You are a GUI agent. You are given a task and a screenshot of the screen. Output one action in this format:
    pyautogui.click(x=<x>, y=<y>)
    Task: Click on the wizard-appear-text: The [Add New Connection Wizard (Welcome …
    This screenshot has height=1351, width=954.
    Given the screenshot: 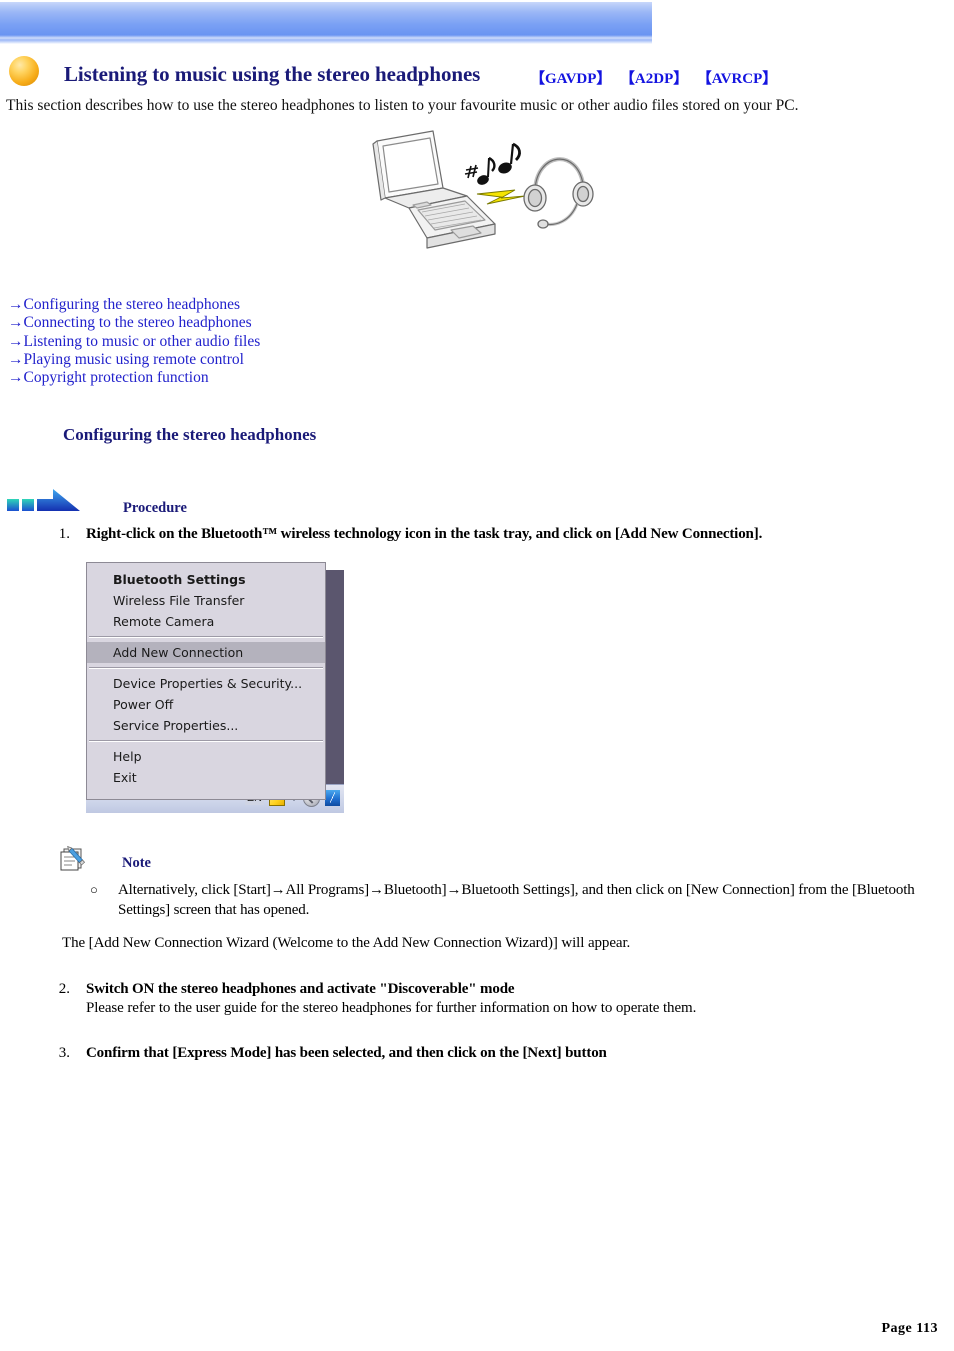 What is the action you would take?
    pyautogui.click(x=346, y=943)
    